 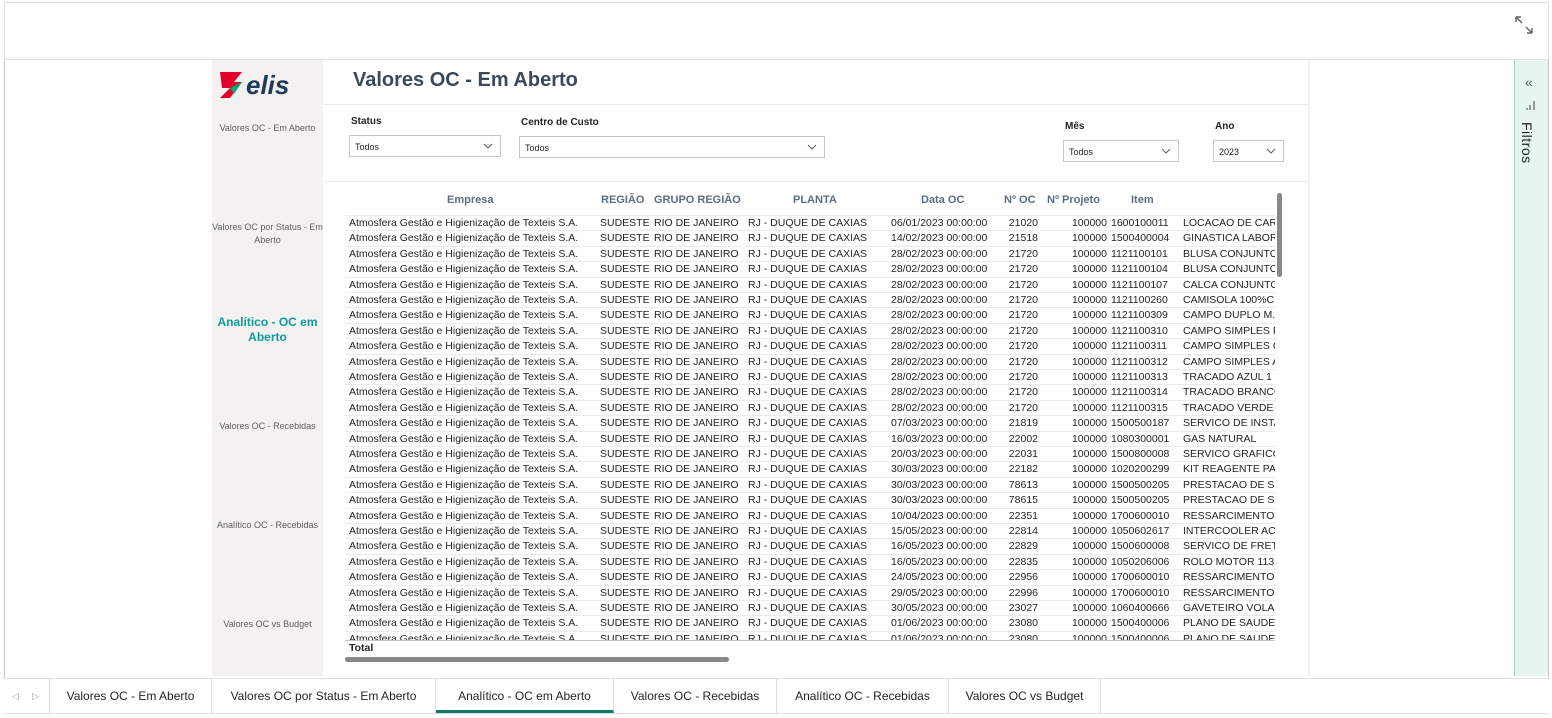 What do you see at coordinates (1229, 330) in the screenshot?
I see `cell-item-descricao: CAMPO SIMPLES F` at bounding box center [1229, 330].